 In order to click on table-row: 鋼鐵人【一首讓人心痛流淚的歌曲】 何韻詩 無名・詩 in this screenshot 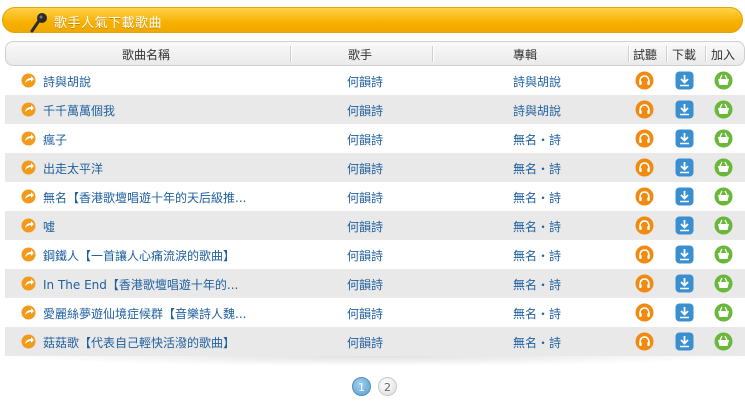, I will do `click(375, 254)`.